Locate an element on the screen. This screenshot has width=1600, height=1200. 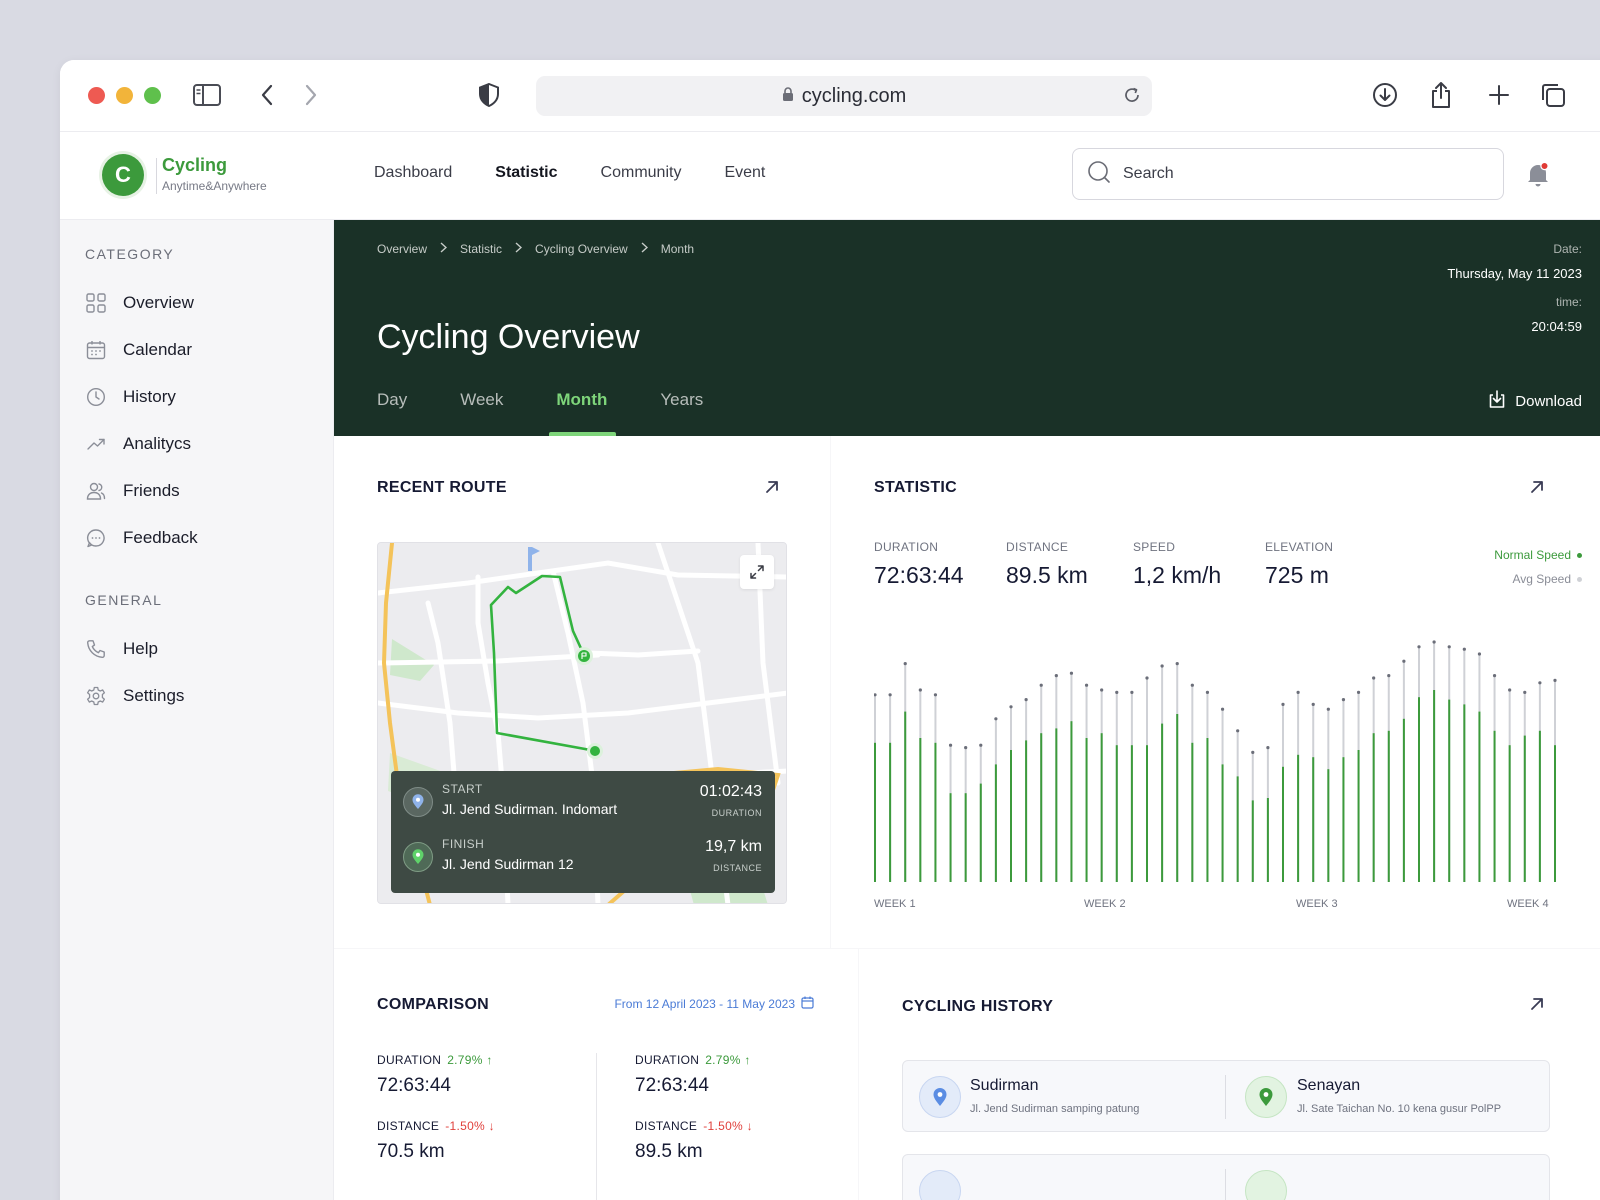
sidebar-item-overview: Overview is located at coordinates (139, 303).